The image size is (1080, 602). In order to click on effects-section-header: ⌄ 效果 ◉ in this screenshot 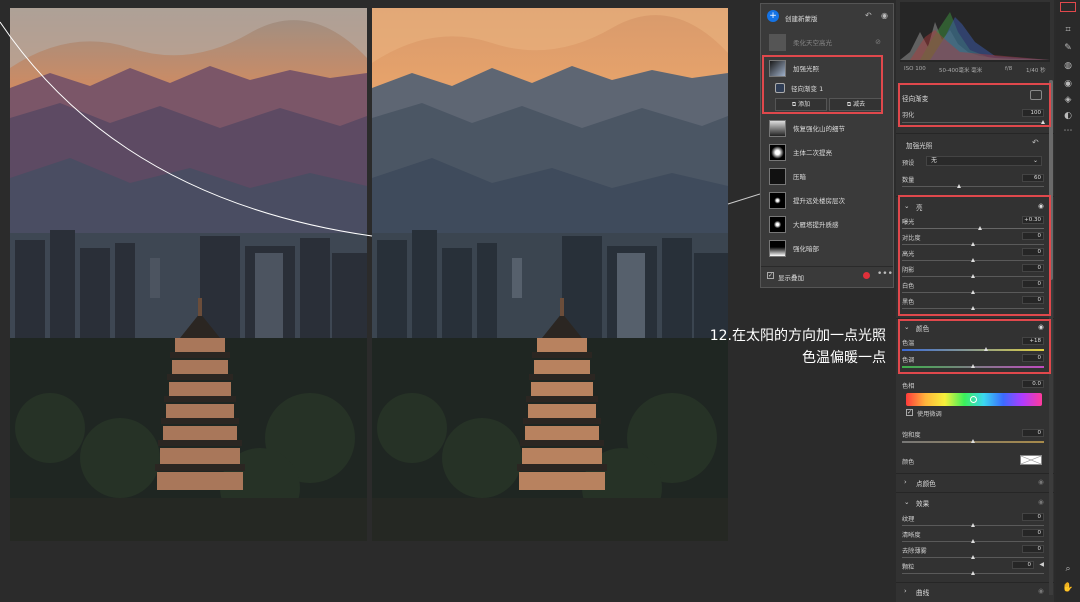, I will do `click(972, 505)`.